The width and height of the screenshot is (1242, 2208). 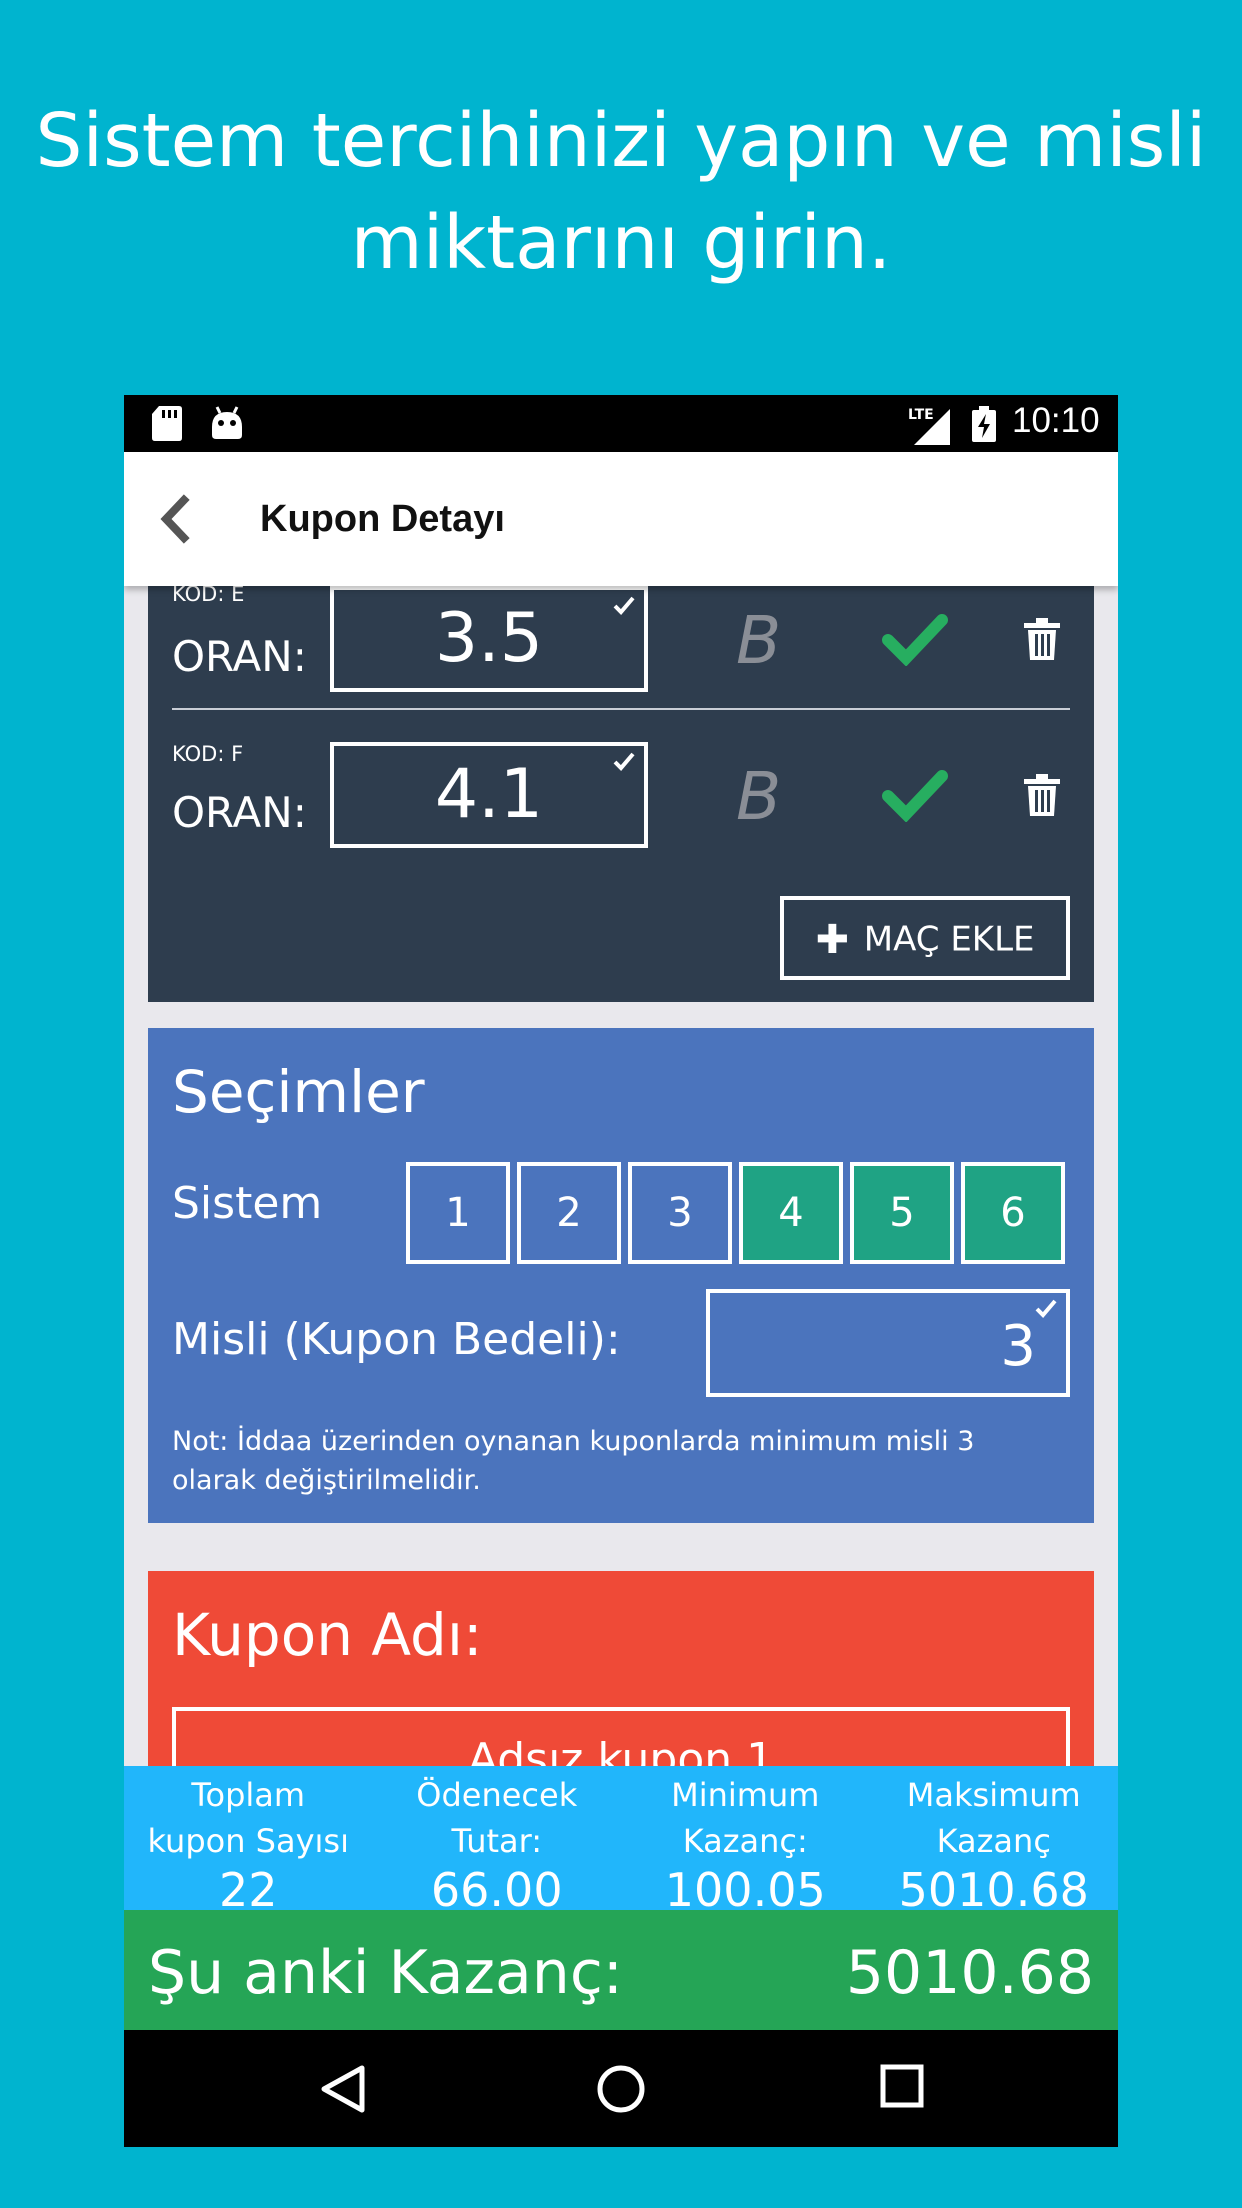 I want to click on payable-amount-stat: Ödenecek Tutar: 66.00, so click(x=497, y=1846).